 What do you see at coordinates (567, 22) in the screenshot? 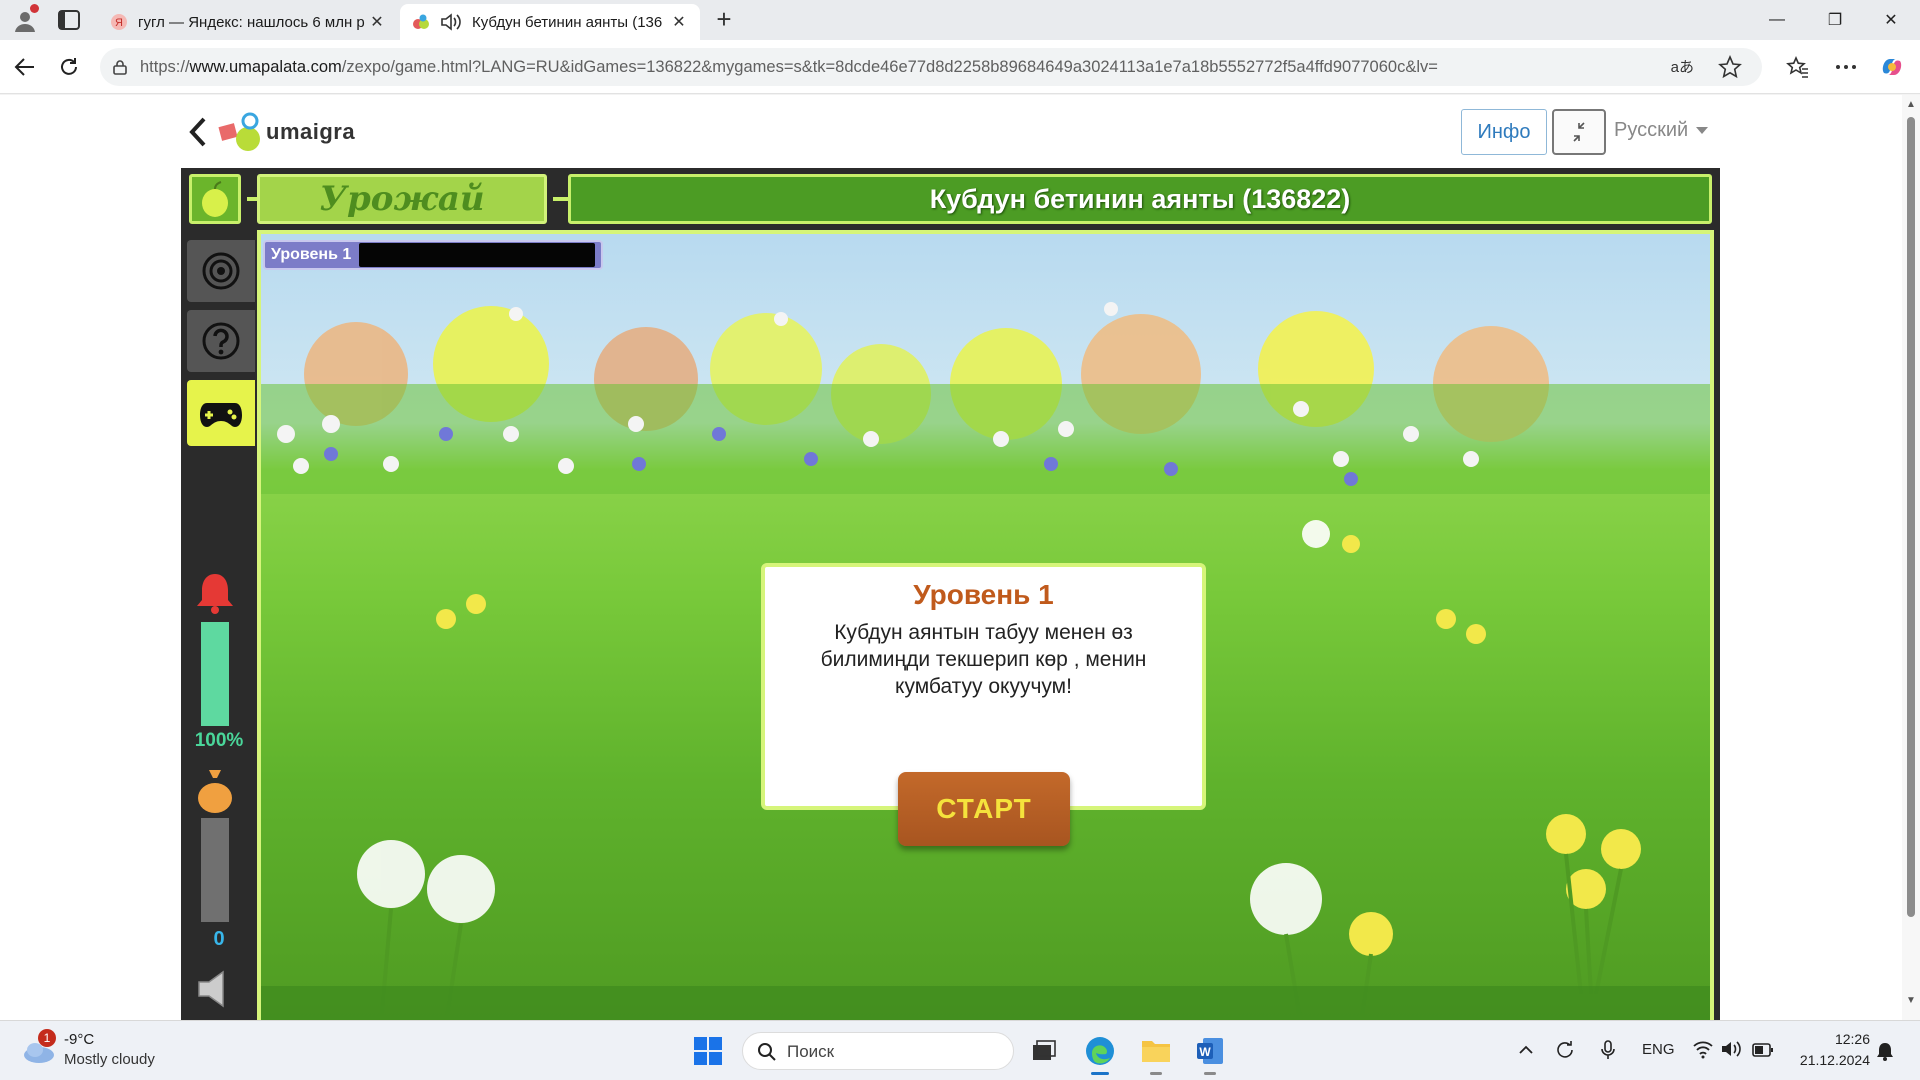
I see `tab-label: Кубдун бетинин аянты (136` at bounding box center [567, 22].